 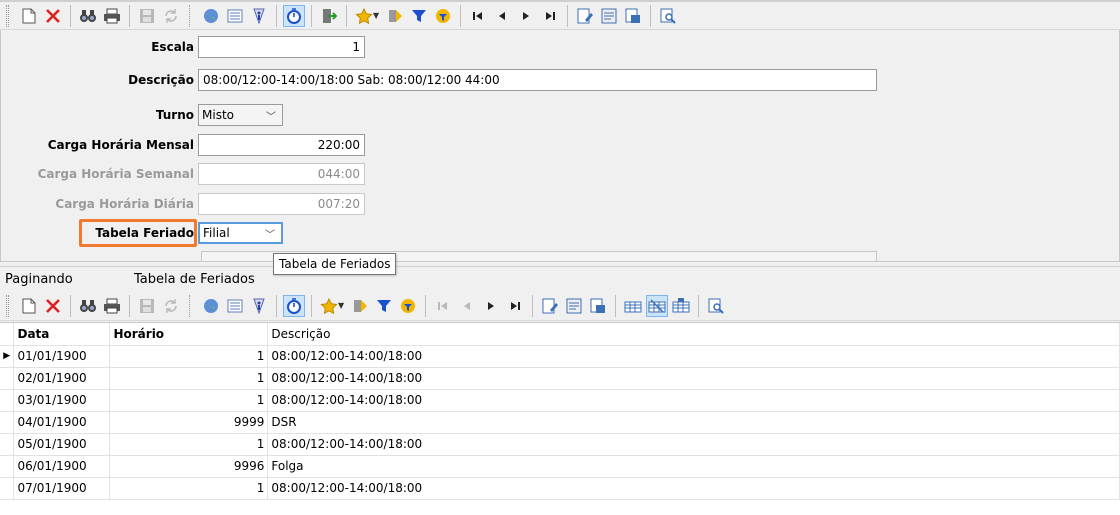 What do you see at coordinates (62, 356) in the screenshot?
I see `cell-data: 01/01/1900` at bounding box center [62, 356].